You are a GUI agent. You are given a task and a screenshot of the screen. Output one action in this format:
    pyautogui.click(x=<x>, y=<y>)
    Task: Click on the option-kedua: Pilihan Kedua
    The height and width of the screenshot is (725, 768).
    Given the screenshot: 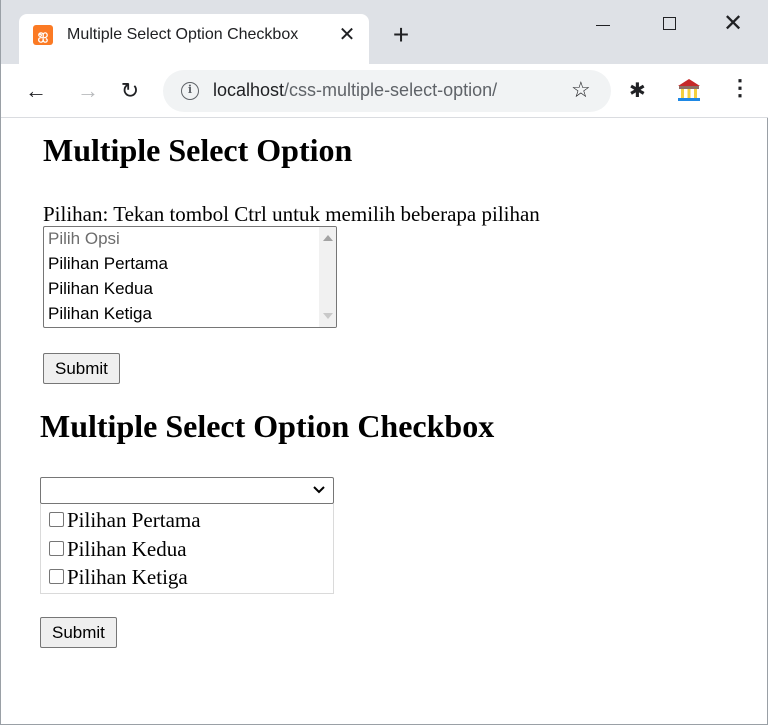 What is the action you would take?
    pyautogui.click(x=100, y=289)
    